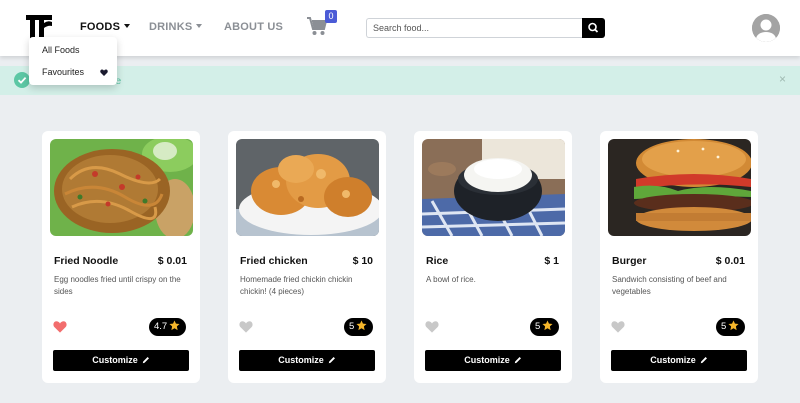  Describe the element at coordinates (331, 16) in the screenshot. I see `cart-badge: 0` at that location.